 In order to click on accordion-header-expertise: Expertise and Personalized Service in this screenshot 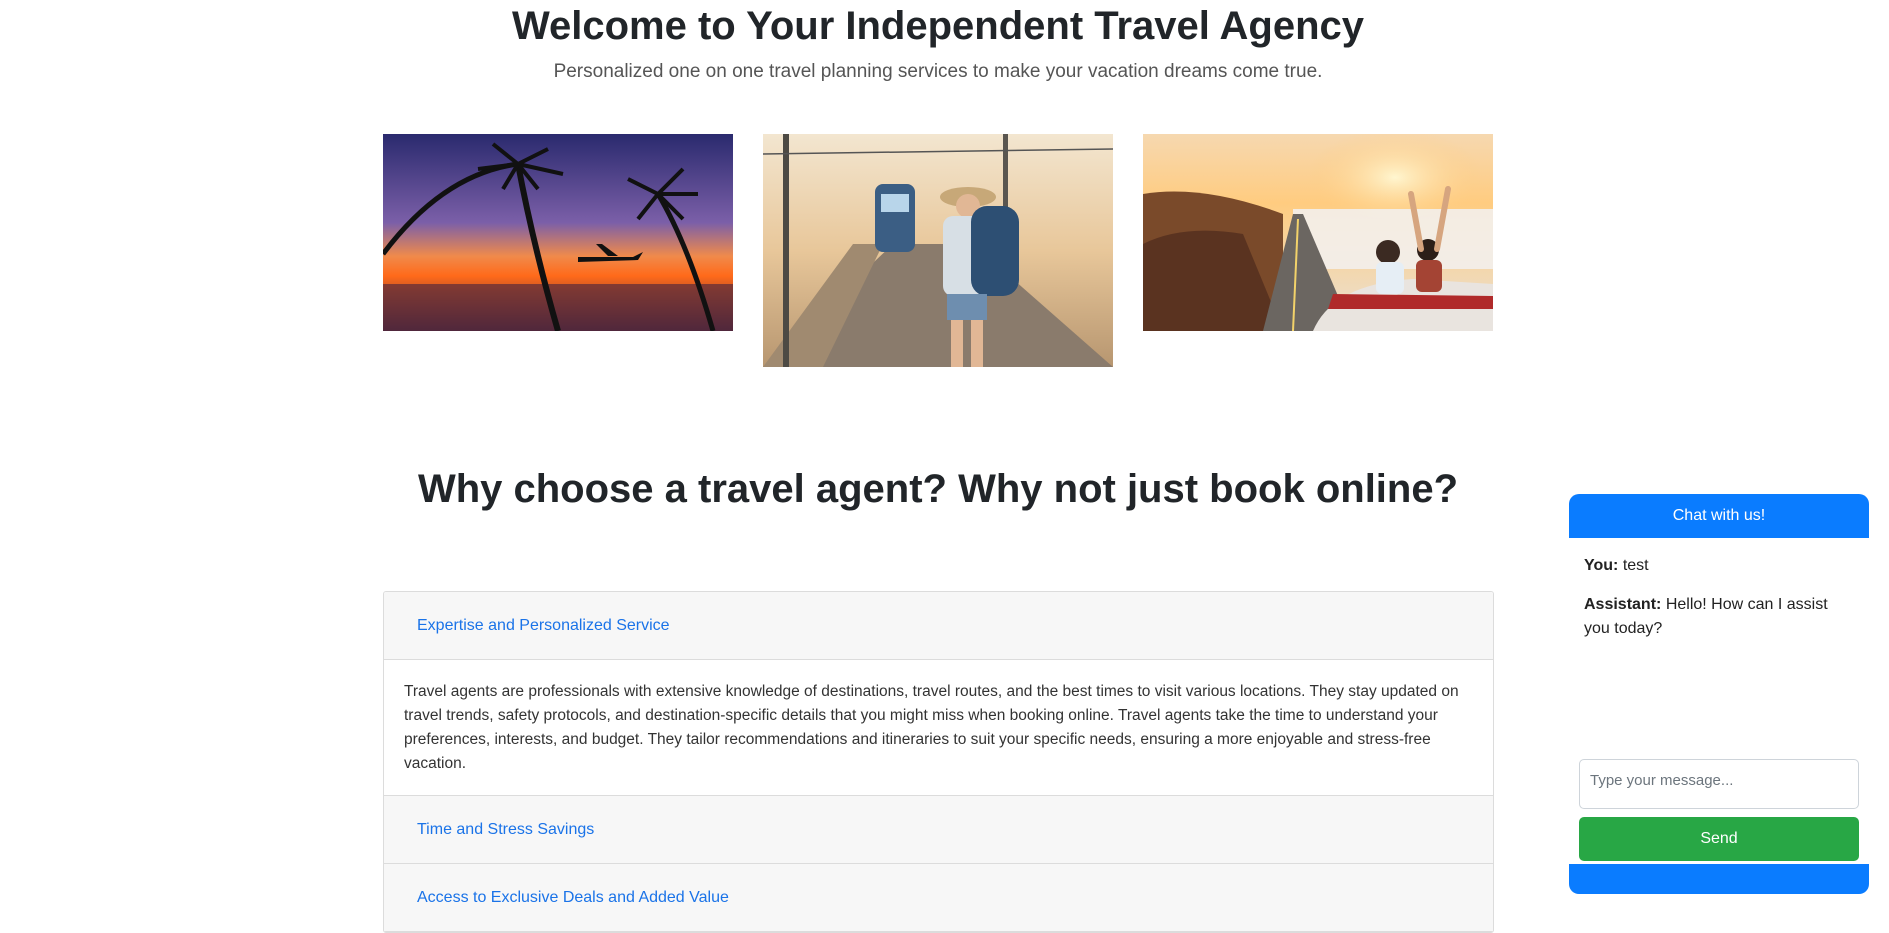, I will do `click(938, 626)`.